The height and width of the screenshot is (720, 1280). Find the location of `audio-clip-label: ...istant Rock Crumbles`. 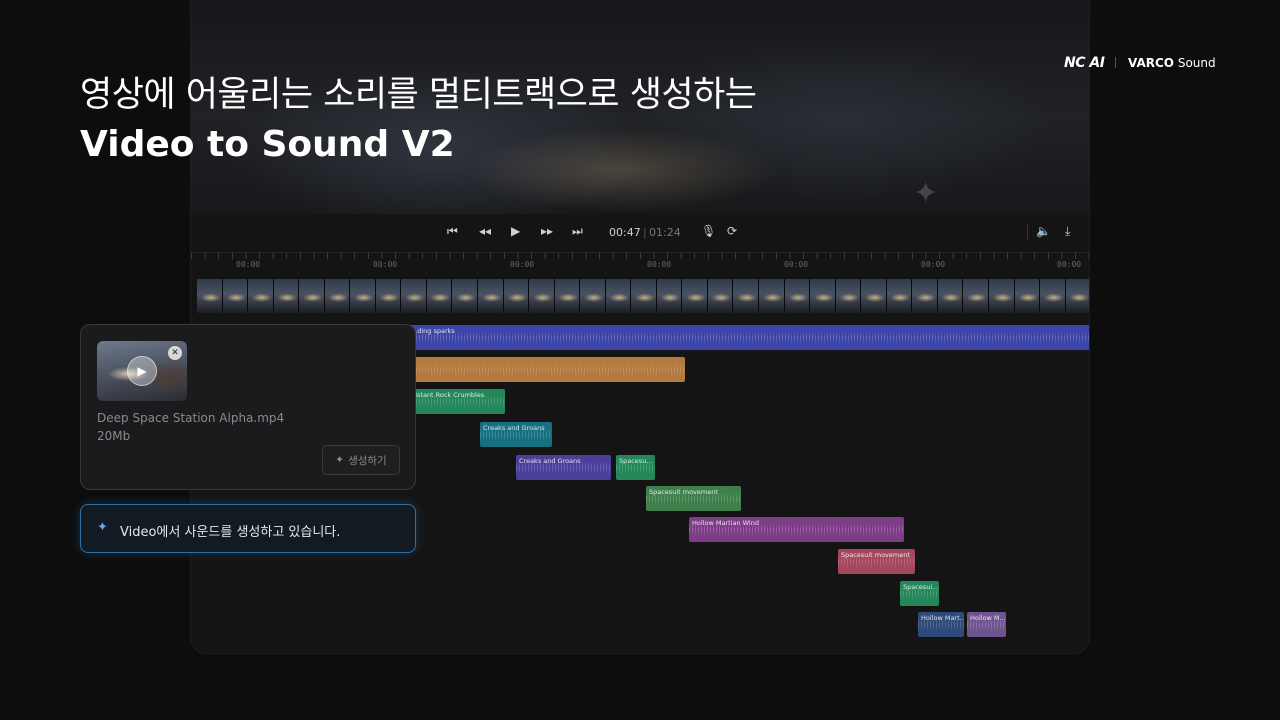

audio-clip-label: ...istant Rock Crumbles is located at coordinates (447, 395).